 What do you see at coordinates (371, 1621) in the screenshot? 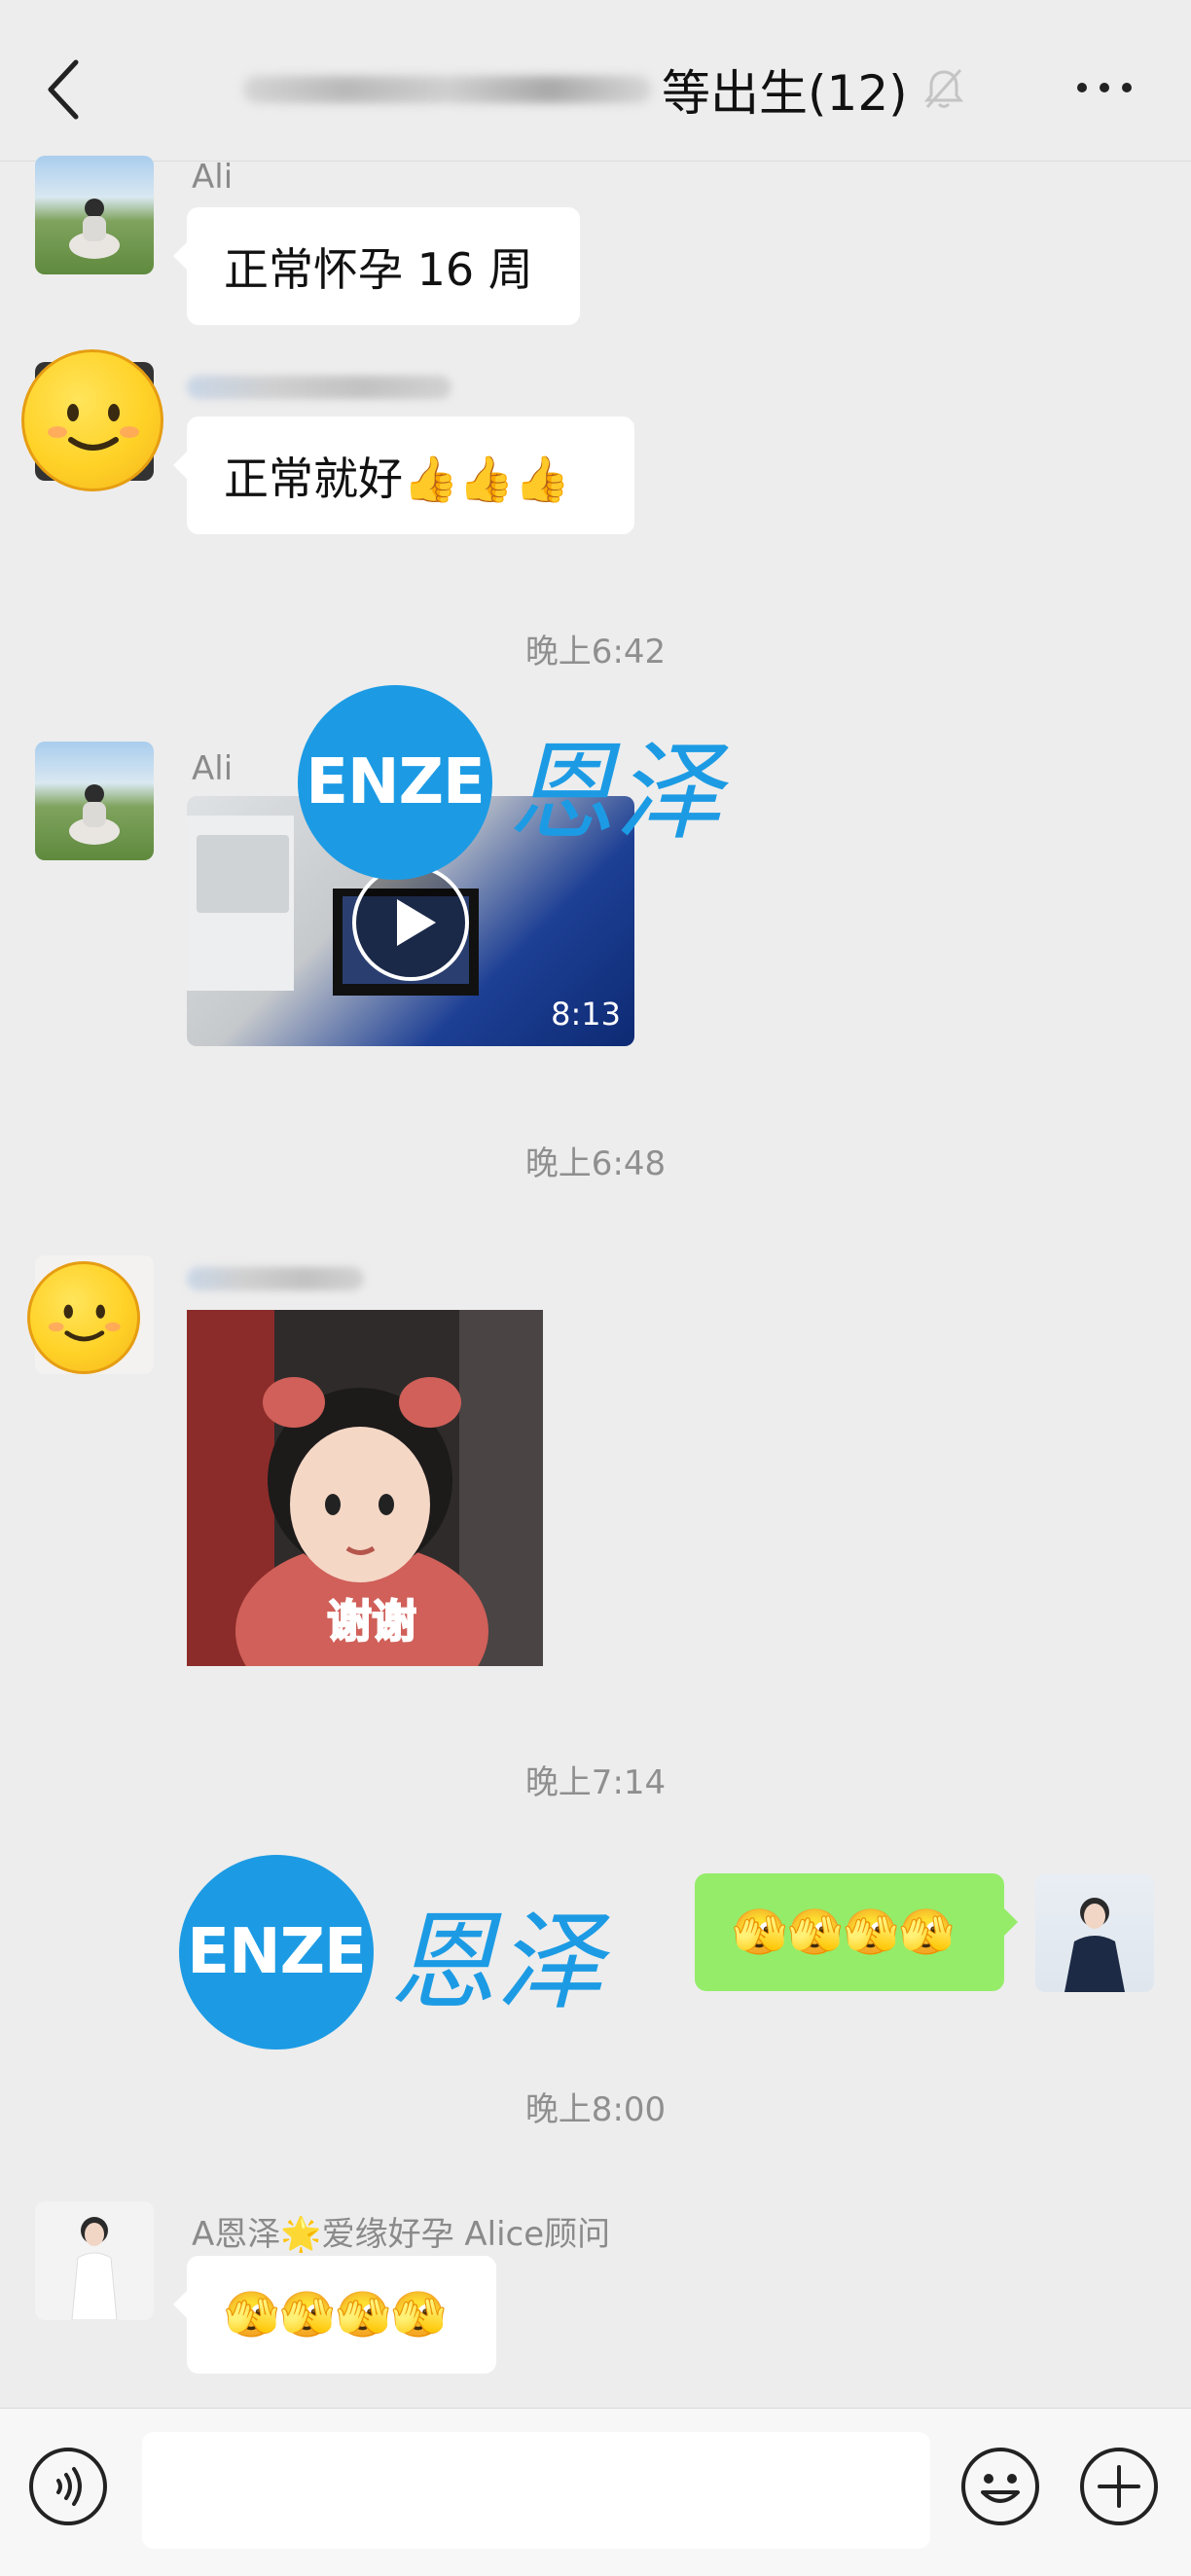
I see `sticker-caption: 谢谢` at bounding box center [371, 1621].